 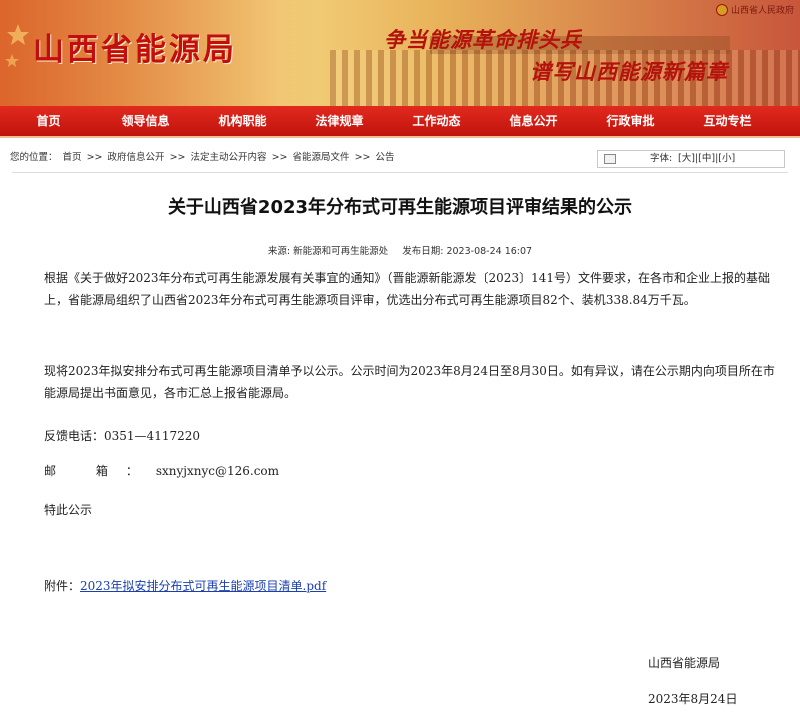 What do you see at coordinates (34, 157) in the screenshot?
I see `breadcrumb-prefix: 您的位置：` at bounding box center [34, 157].